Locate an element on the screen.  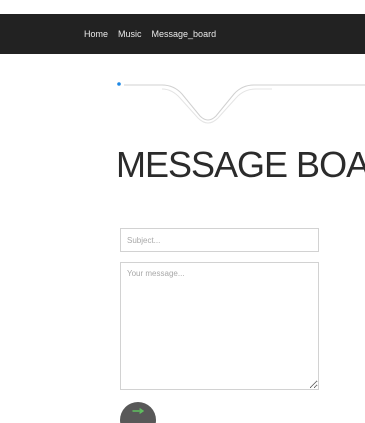
nav-links: Home Music Message_board is located at coordinates (155, 34).